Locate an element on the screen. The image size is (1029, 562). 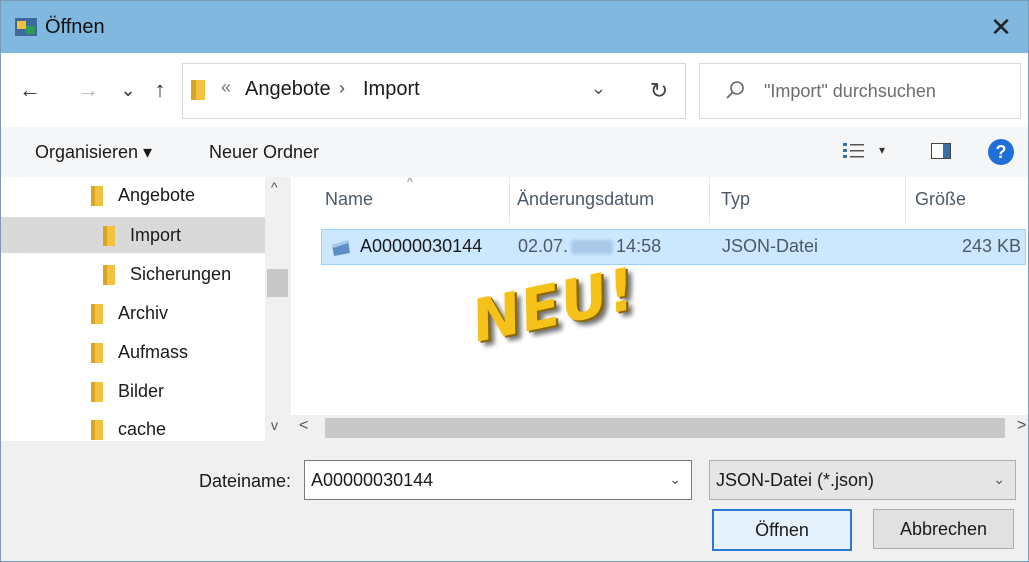
app-icon is located at coordinates (26, 27).